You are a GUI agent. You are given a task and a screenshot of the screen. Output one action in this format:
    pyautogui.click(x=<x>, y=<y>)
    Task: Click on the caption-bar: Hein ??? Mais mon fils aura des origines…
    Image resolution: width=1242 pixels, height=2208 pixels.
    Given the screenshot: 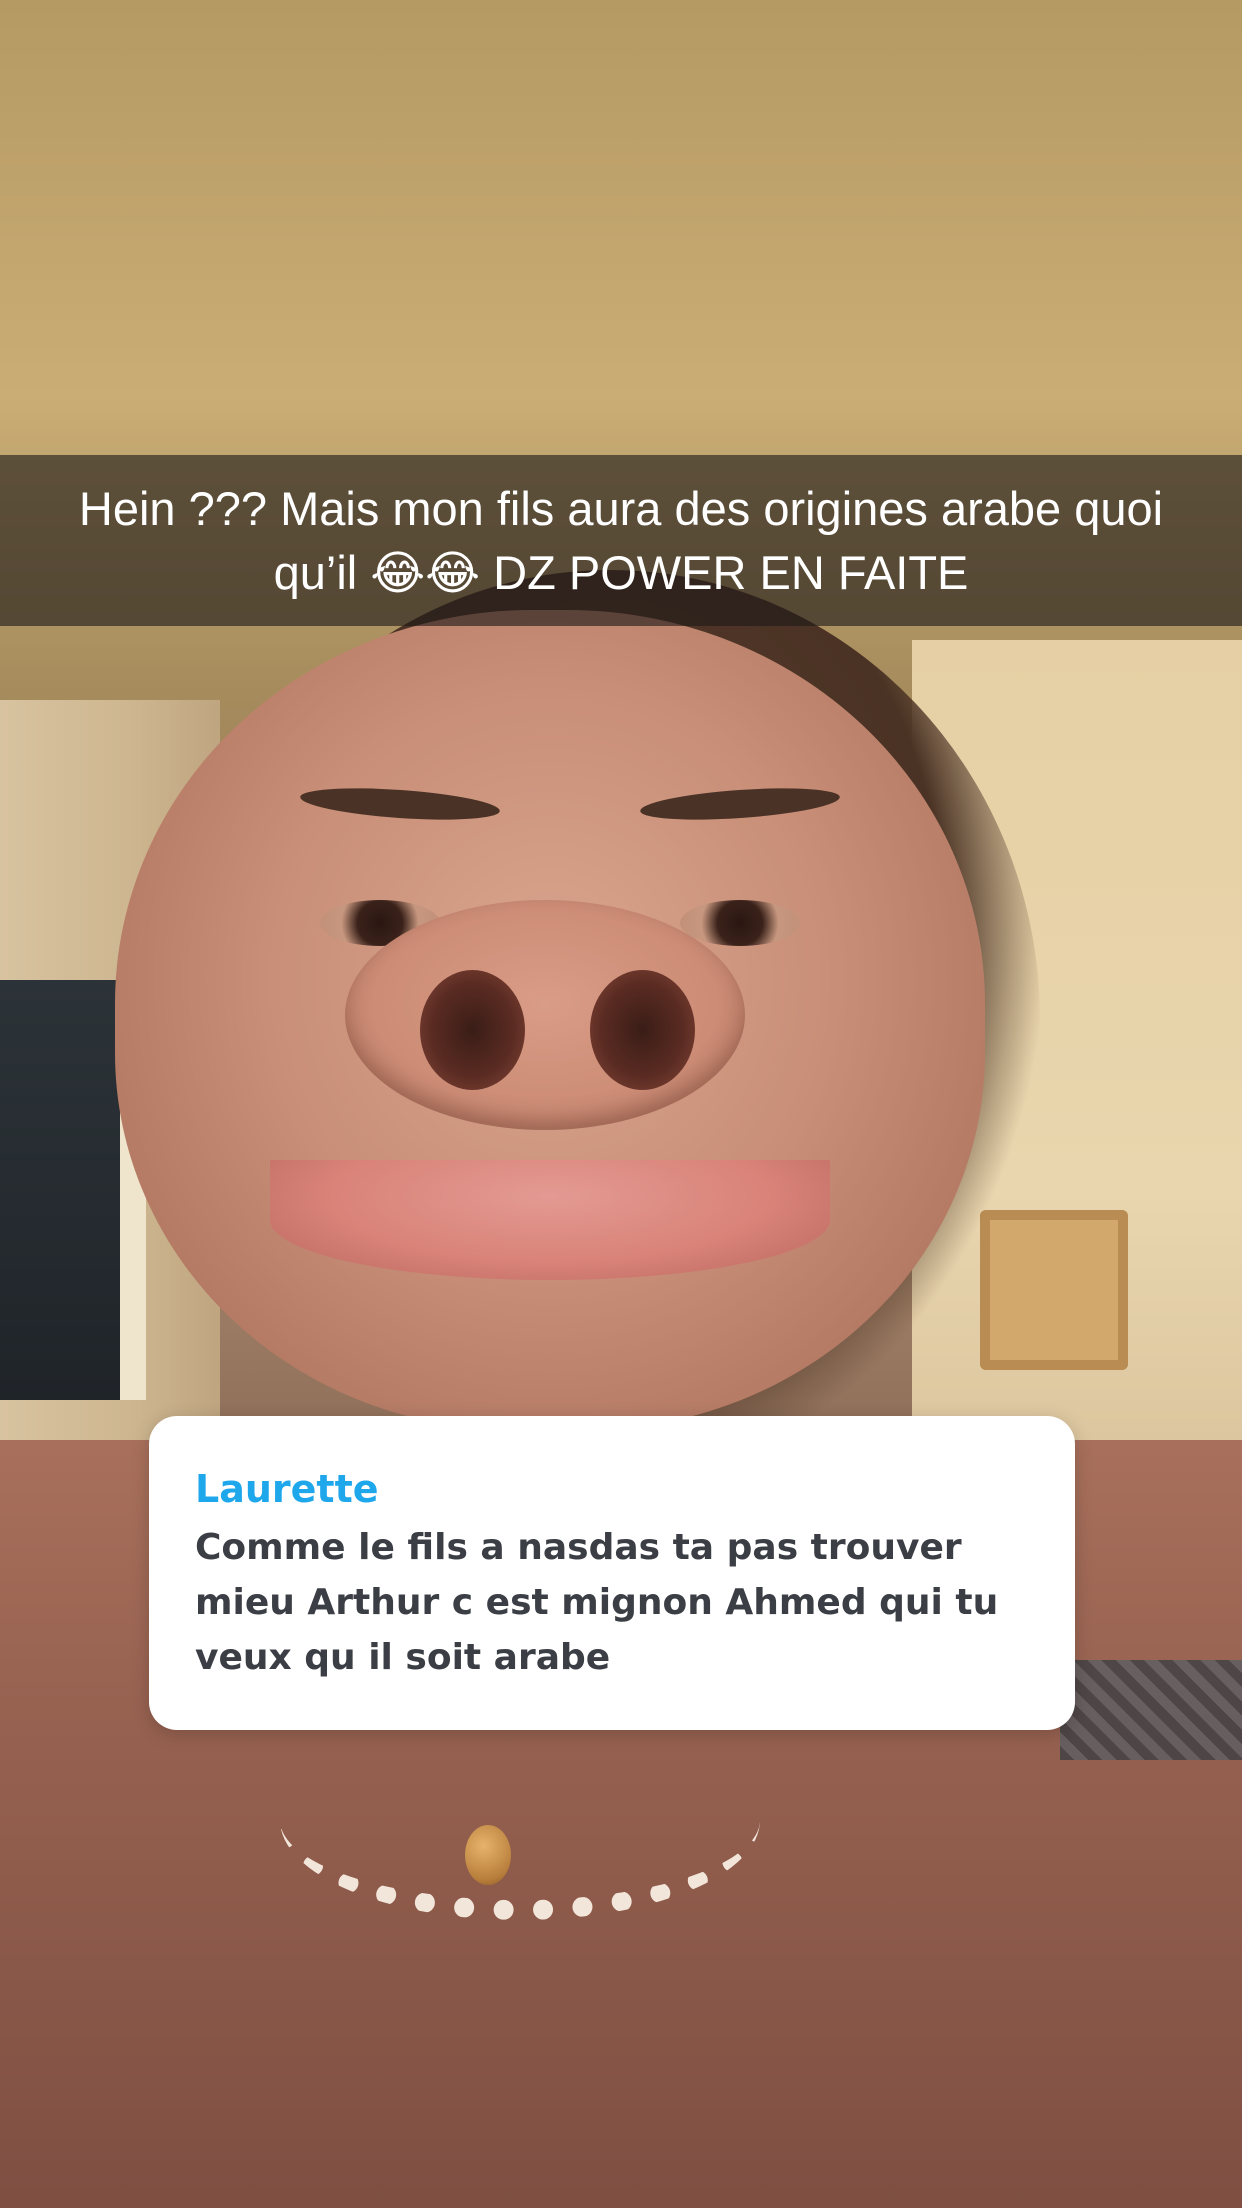 What is the action you would take?
    pyautogui.click(x=621, y=540)
    